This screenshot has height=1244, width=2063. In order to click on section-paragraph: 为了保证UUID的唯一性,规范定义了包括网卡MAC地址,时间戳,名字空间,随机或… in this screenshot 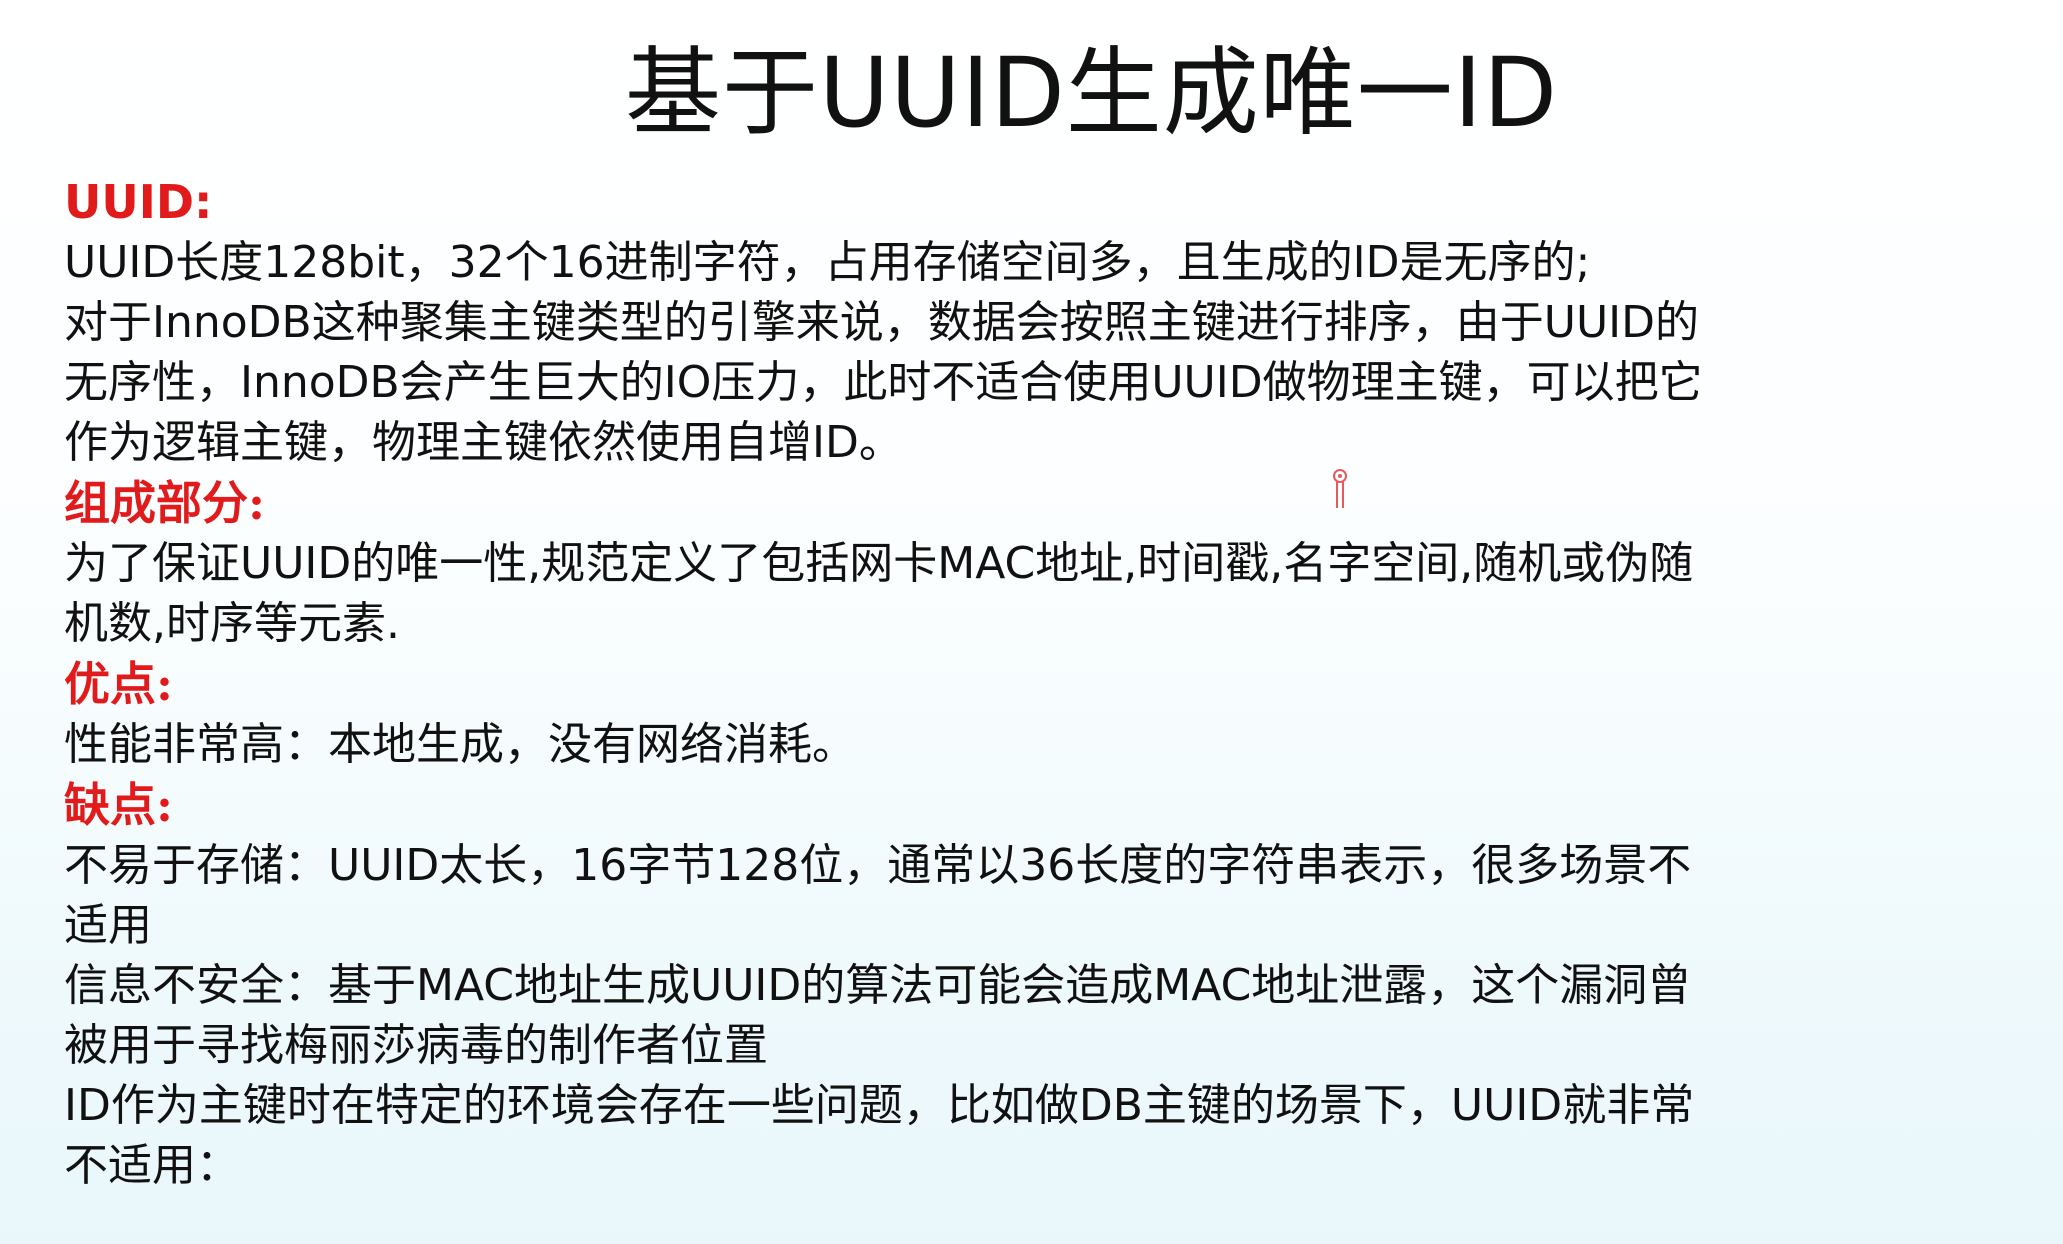, I will do `click(879, 593)`.